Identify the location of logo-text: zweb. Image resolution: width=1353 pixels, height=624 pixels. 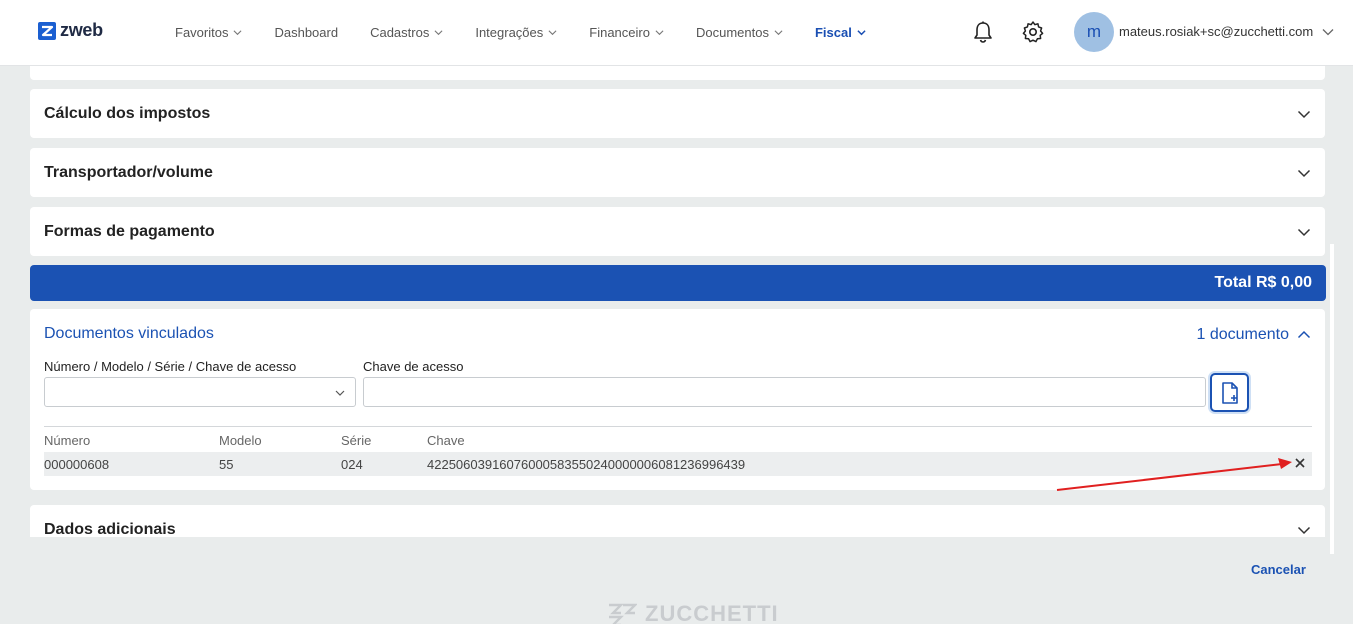
(81, 30).